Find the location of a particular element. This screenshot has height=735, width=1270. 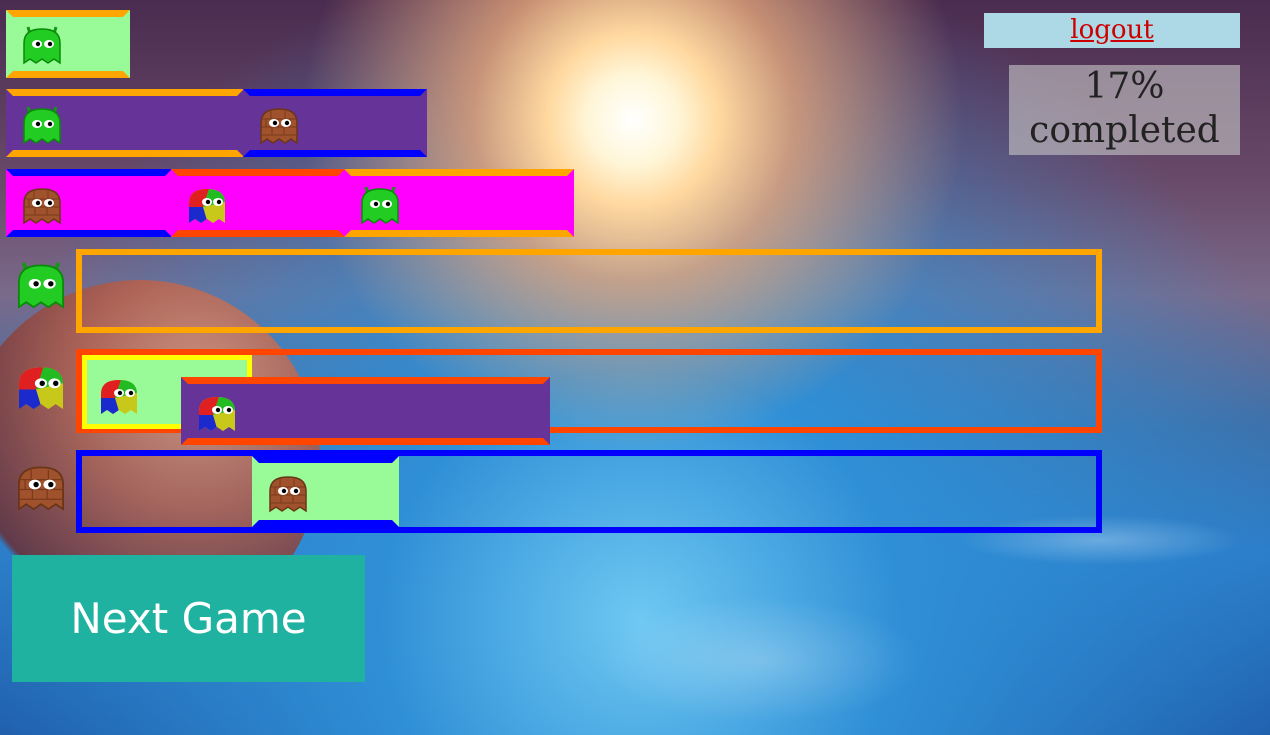

tile-brick-purple is located at coordinates (335, 123).